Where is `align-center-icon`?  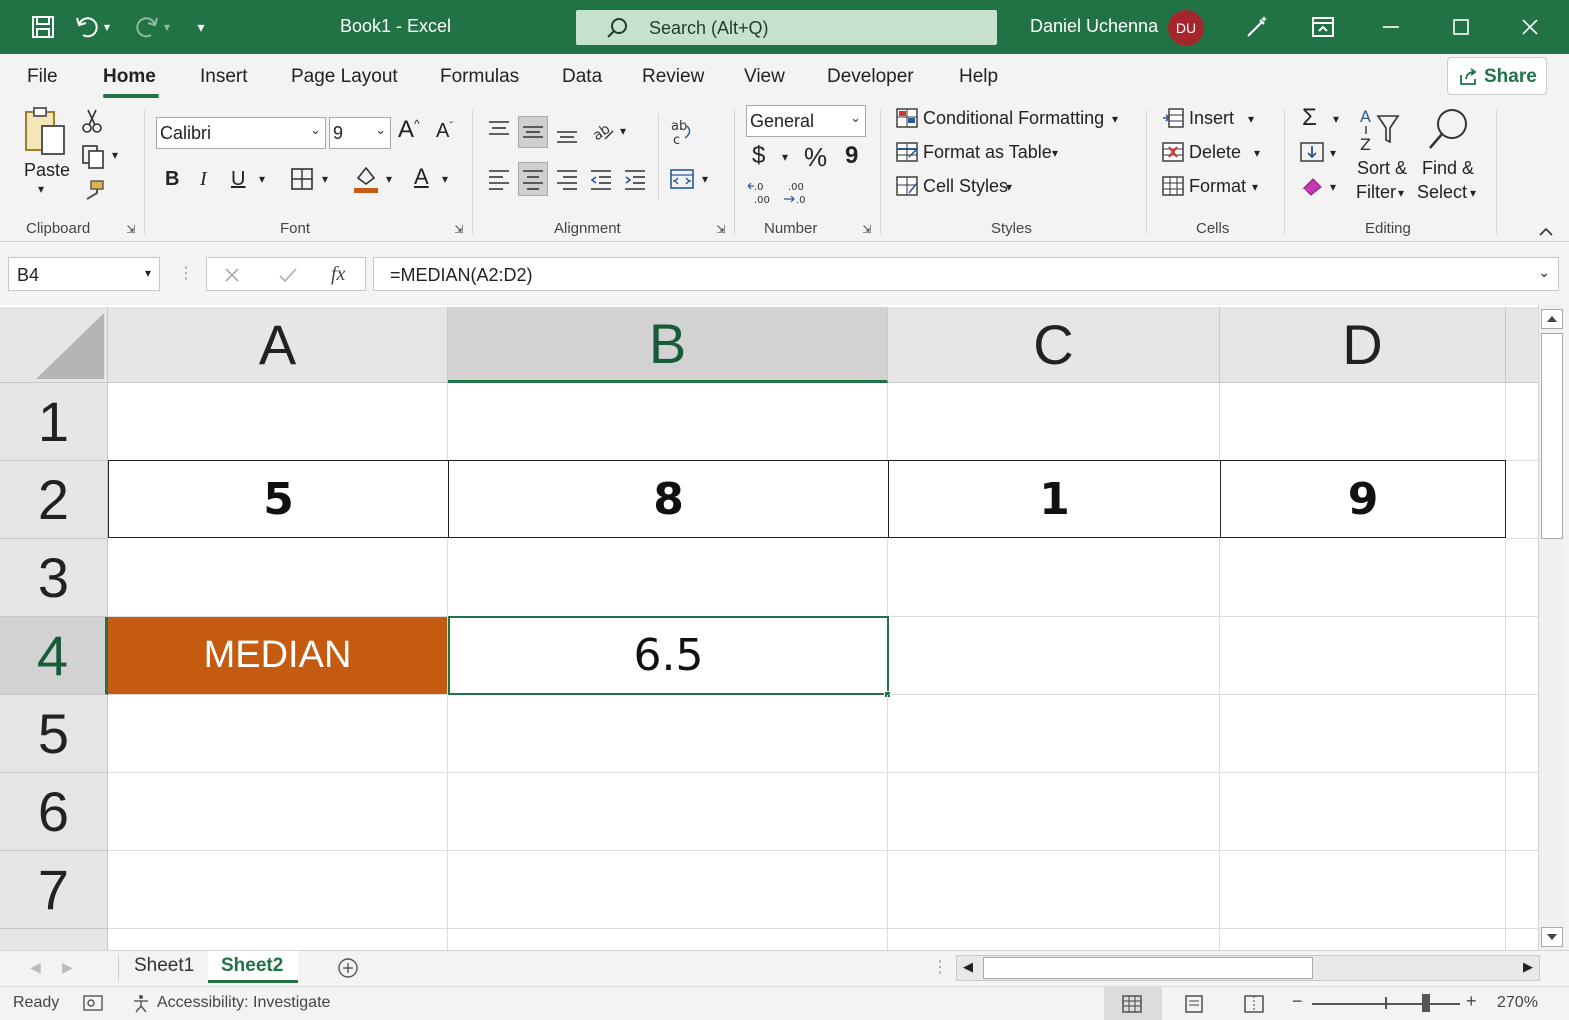 align-center-icon is located at coordinates (533, 179).